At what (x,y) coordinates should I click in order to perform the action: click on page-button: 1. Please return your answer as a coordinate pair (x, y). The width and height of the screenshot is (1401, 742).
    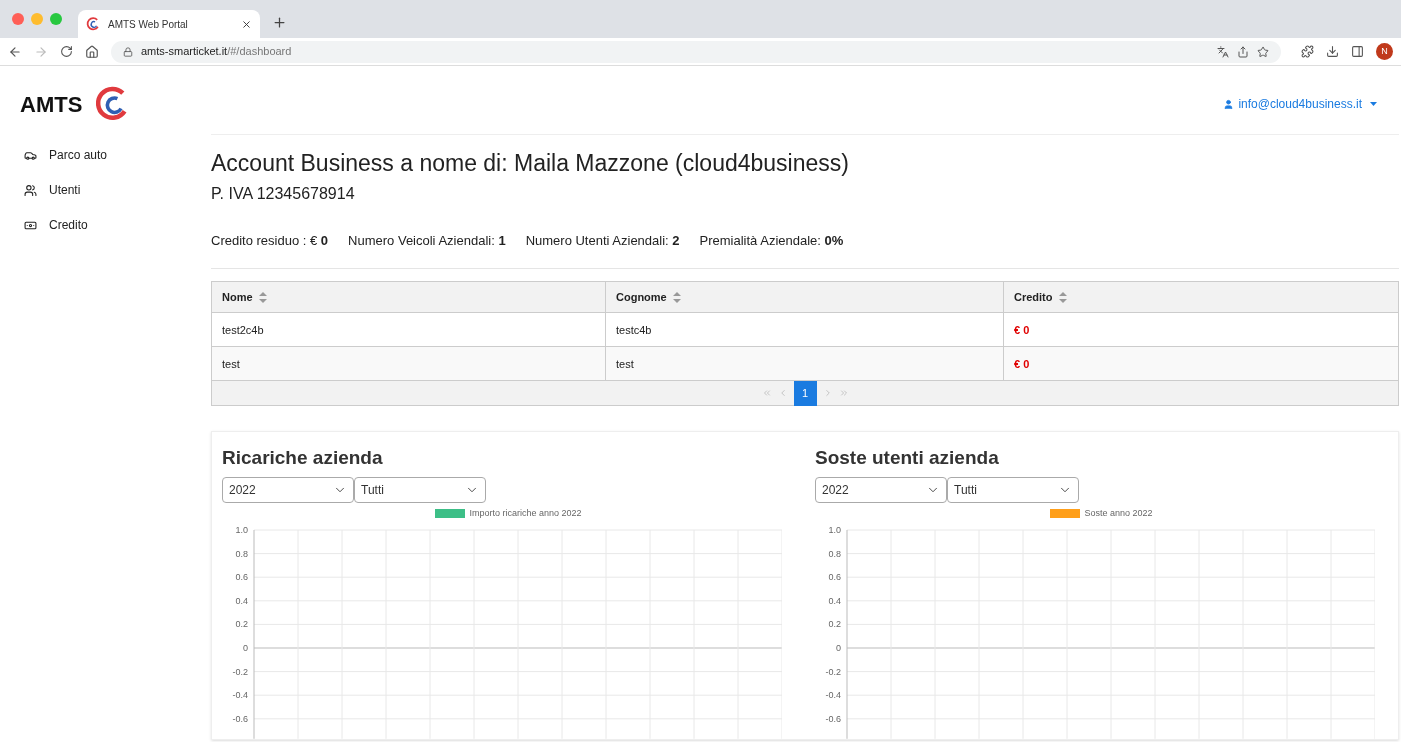
    Looking at the image, I should click on (805, 393).